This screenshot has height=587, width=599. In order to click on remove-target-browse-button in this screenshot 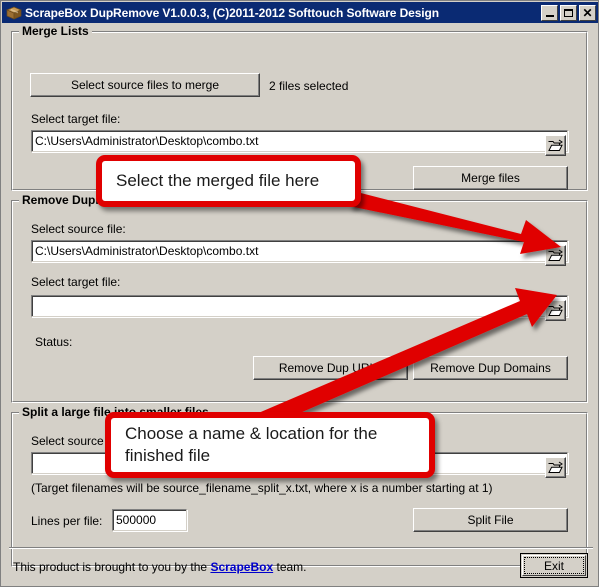, I will do `click(555, 310)`.